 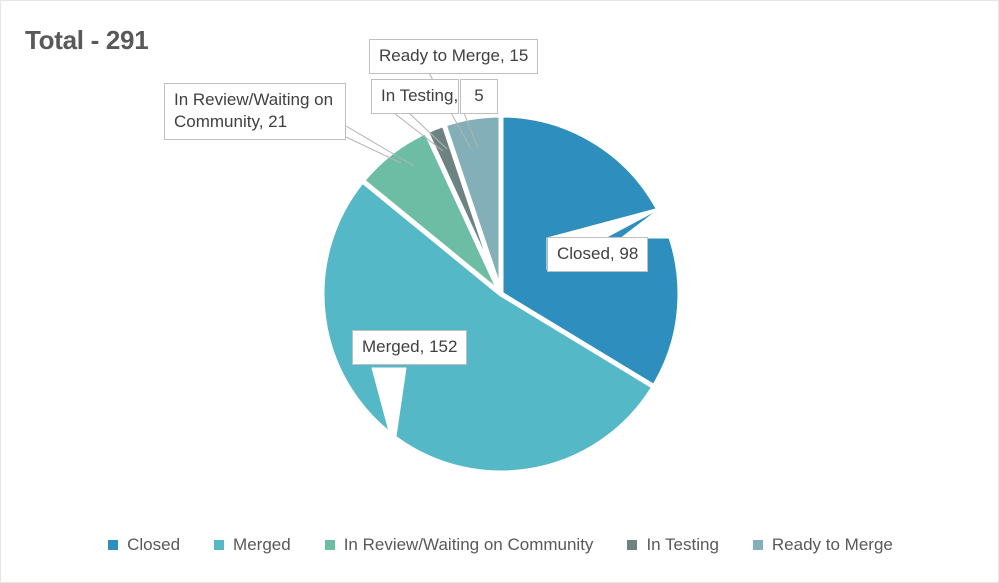 What do you see at coordinates (598, 254) in the screenshot?
I see `data-label-closed: Closed, 98` at bounding box center [598, 254].